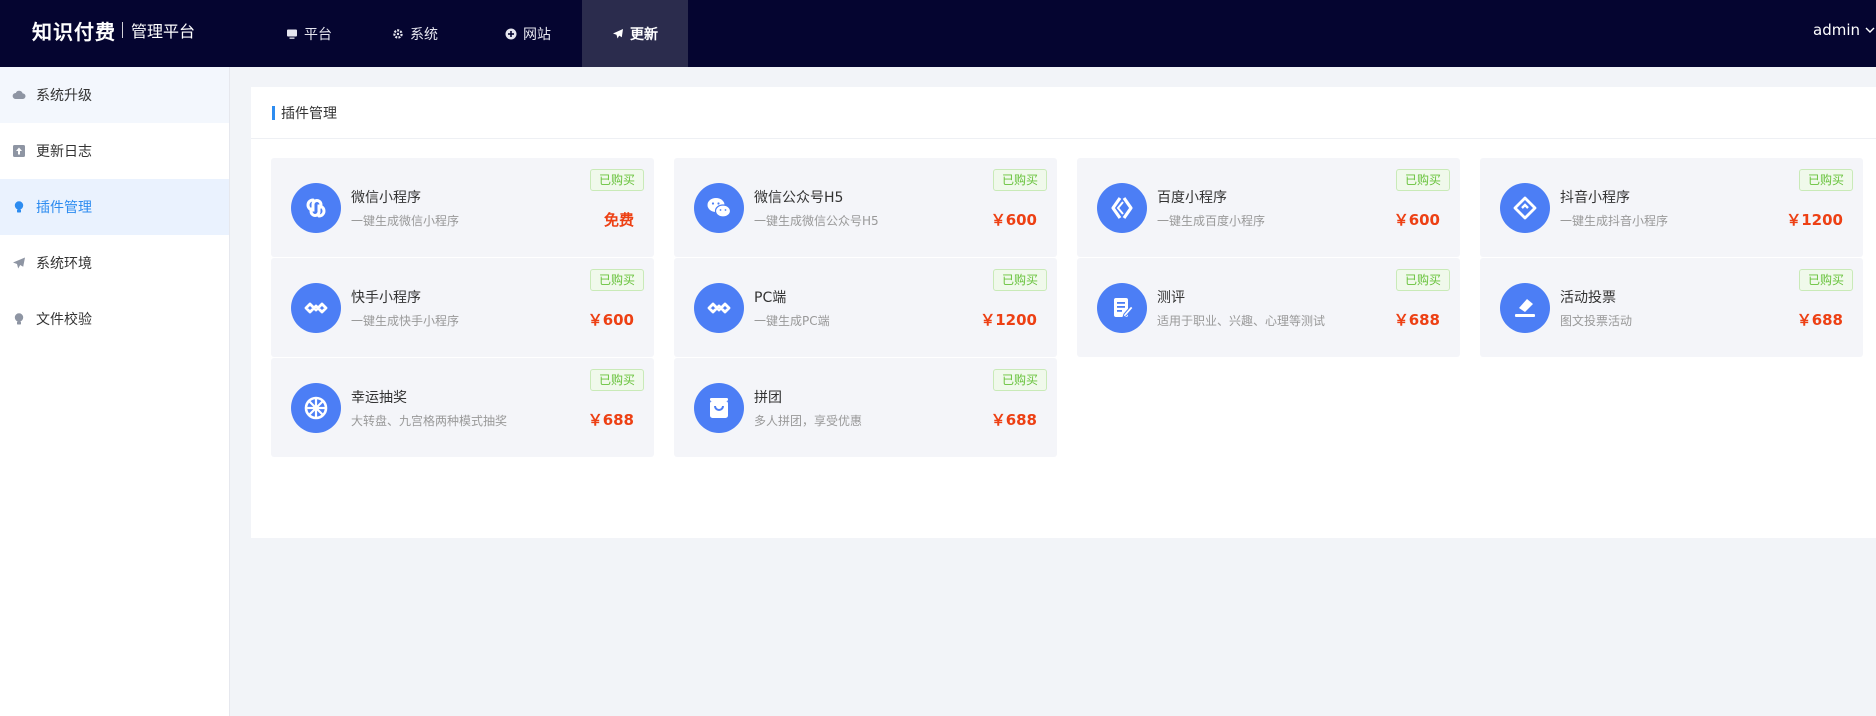 The width and height of the screenshot is (1876, 716). I want to click on plugin-desc: 一键生成微信公众号H5, so click(816, 221).